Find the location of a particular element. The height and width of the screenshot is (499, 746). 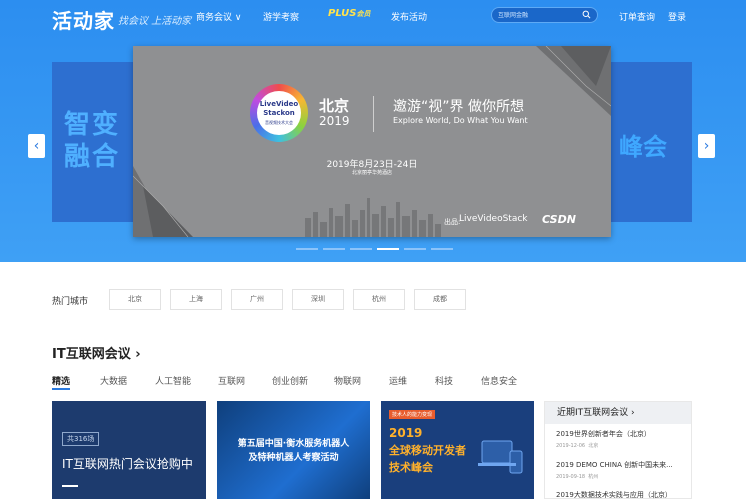

event-card-headline: IT互联网热门会议抢购中 is located at coordinates (127, 464).